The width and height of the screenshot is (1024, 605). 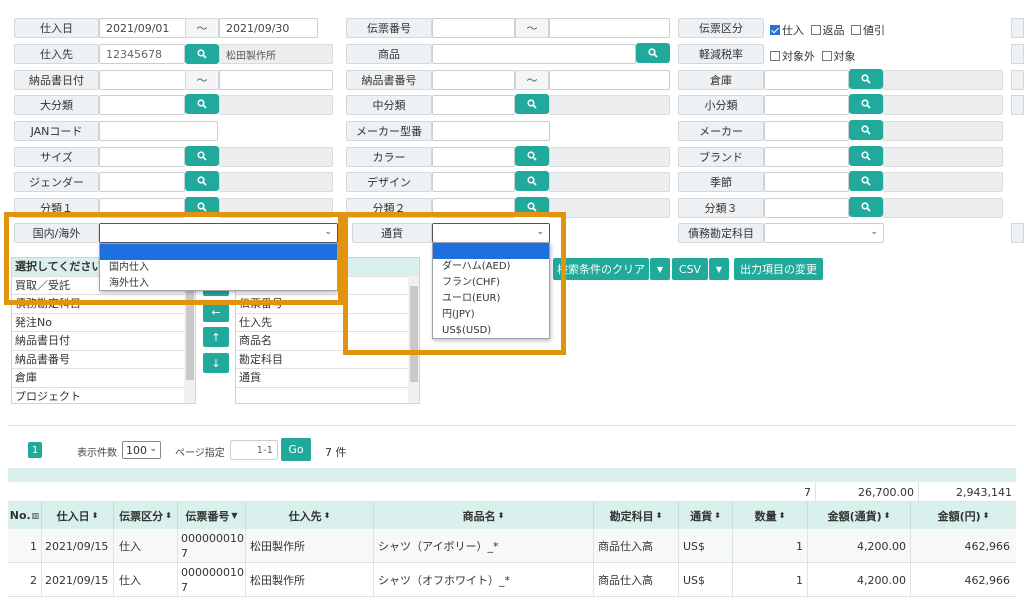 I want to click on col-kubun: 伝票区分 ⬍, so click(x=146, y=515).